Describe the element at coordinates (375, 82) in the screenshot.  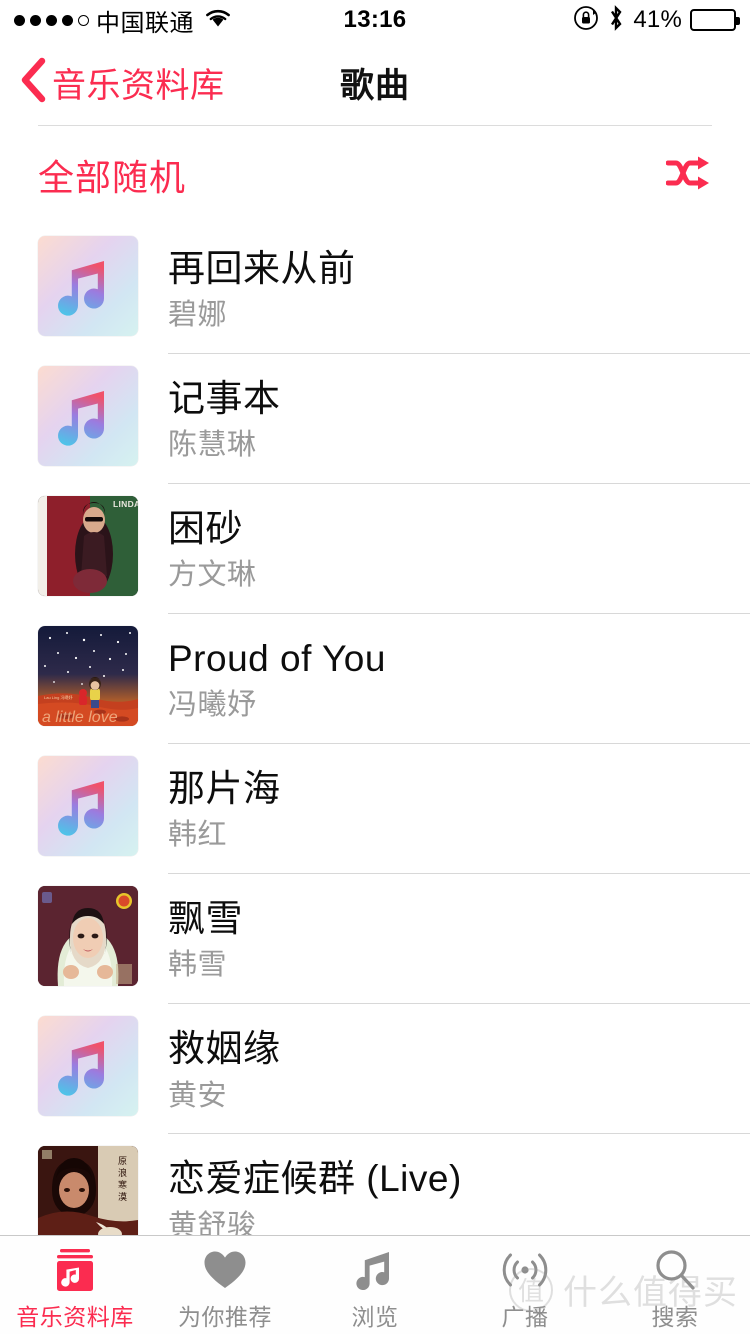
I see `navigation-bar: 音乐资料库 歌曲` at that location.